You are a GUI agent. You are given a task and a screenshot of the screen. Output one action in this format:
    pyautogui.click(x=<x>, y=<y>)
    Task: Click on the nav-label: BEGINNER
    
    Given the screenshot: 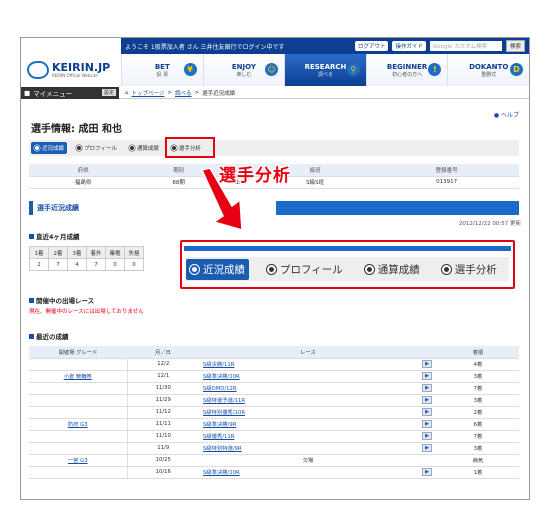 What is the action you would take?
    pyautogui.click(x=407, y=66)
    